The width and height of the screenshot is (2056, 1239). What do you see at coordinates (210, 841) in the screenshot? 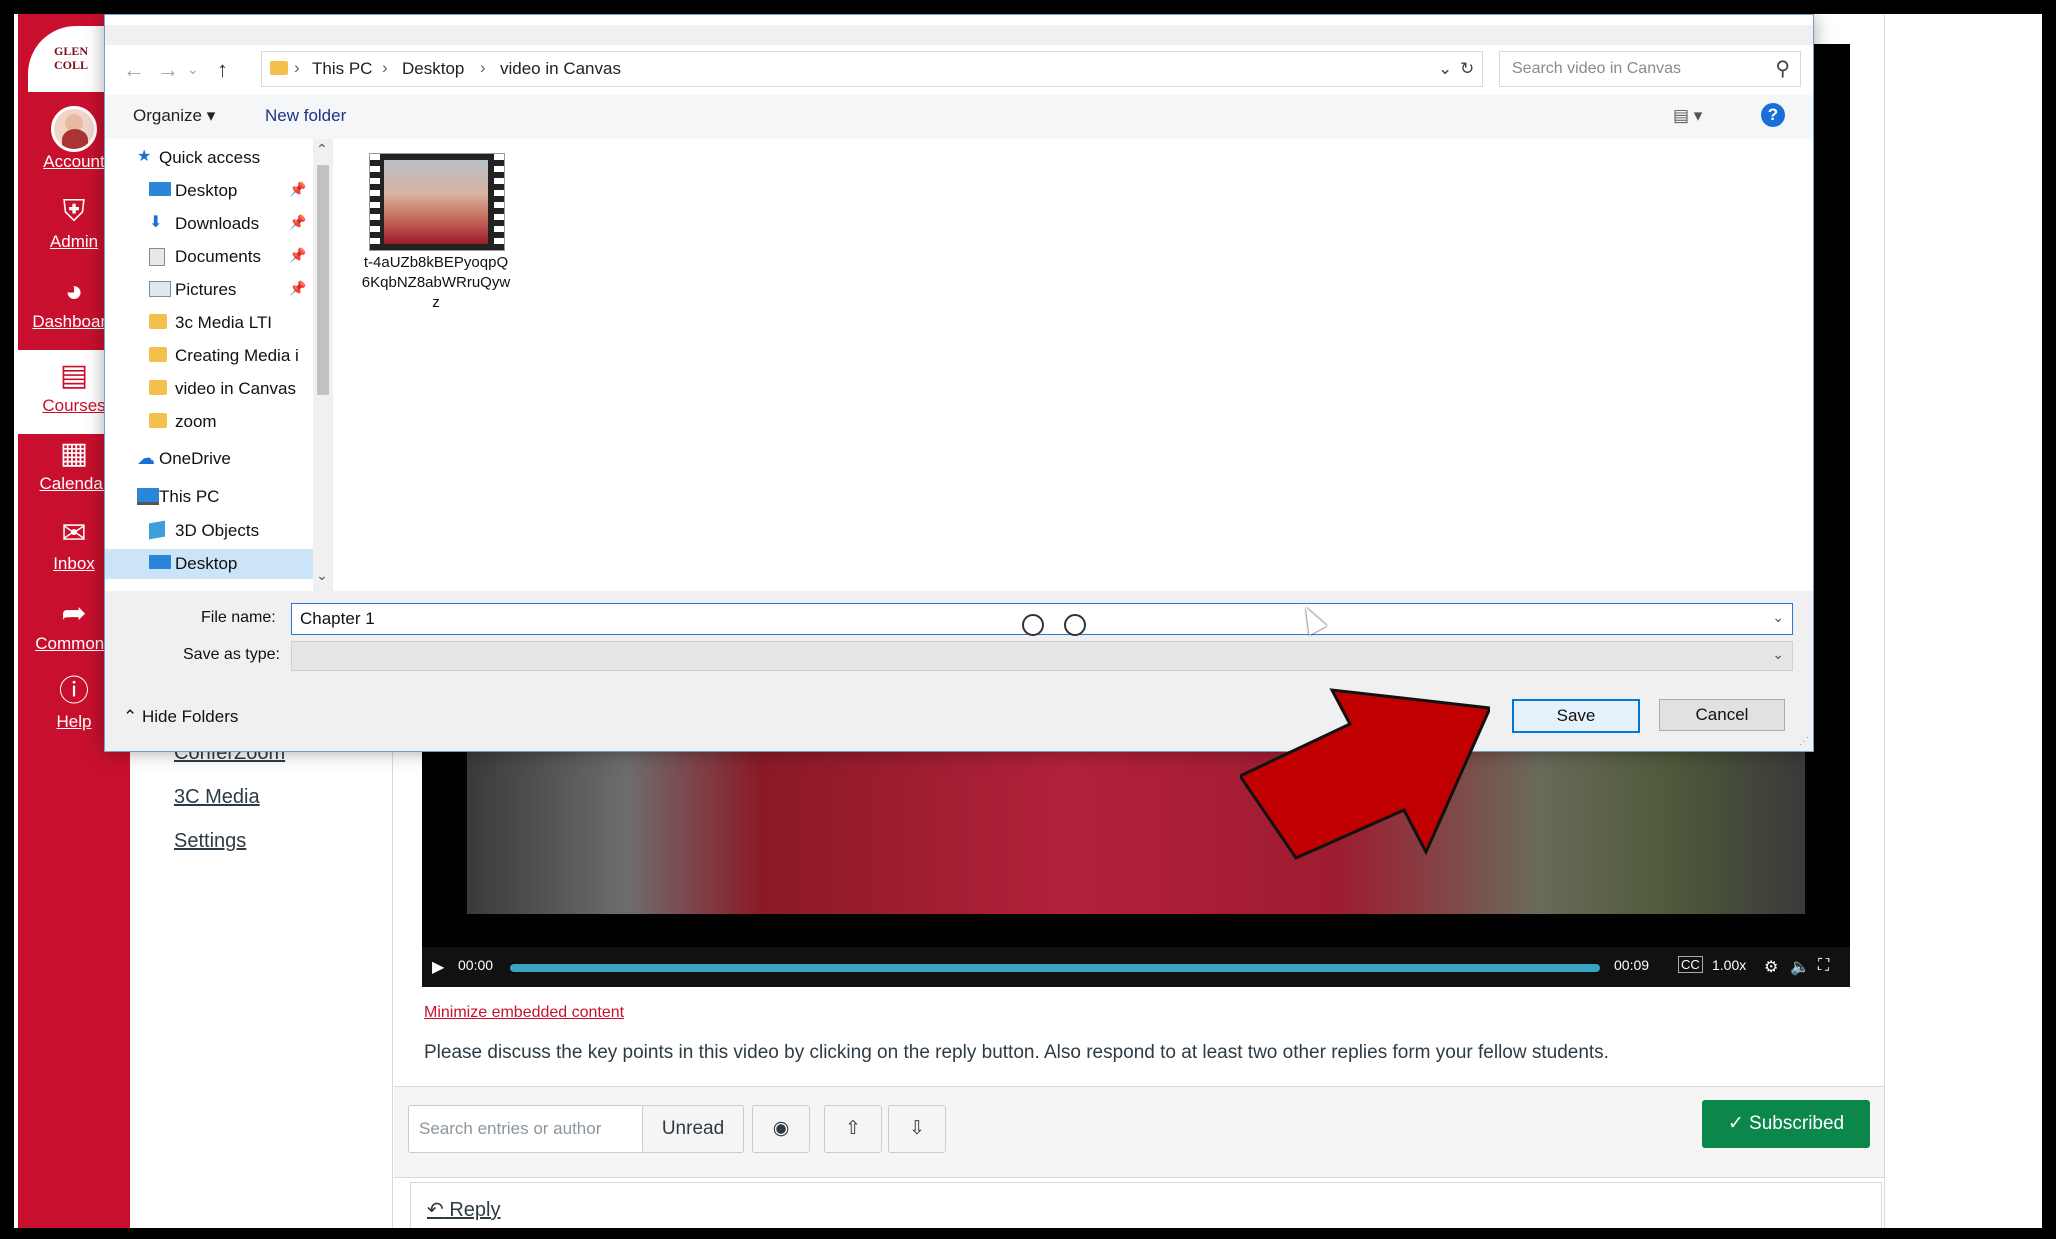
I see `course-nav-settings: Settings` at bounding box center [210, 841].